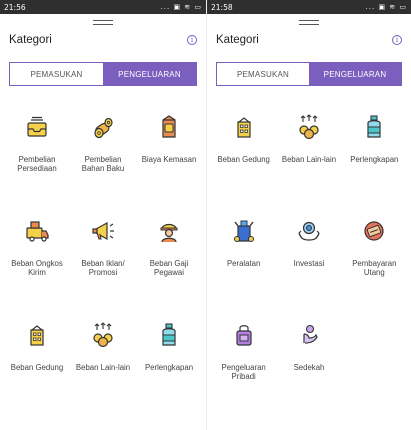  I want to click on debt-icon, so click(374, 231).